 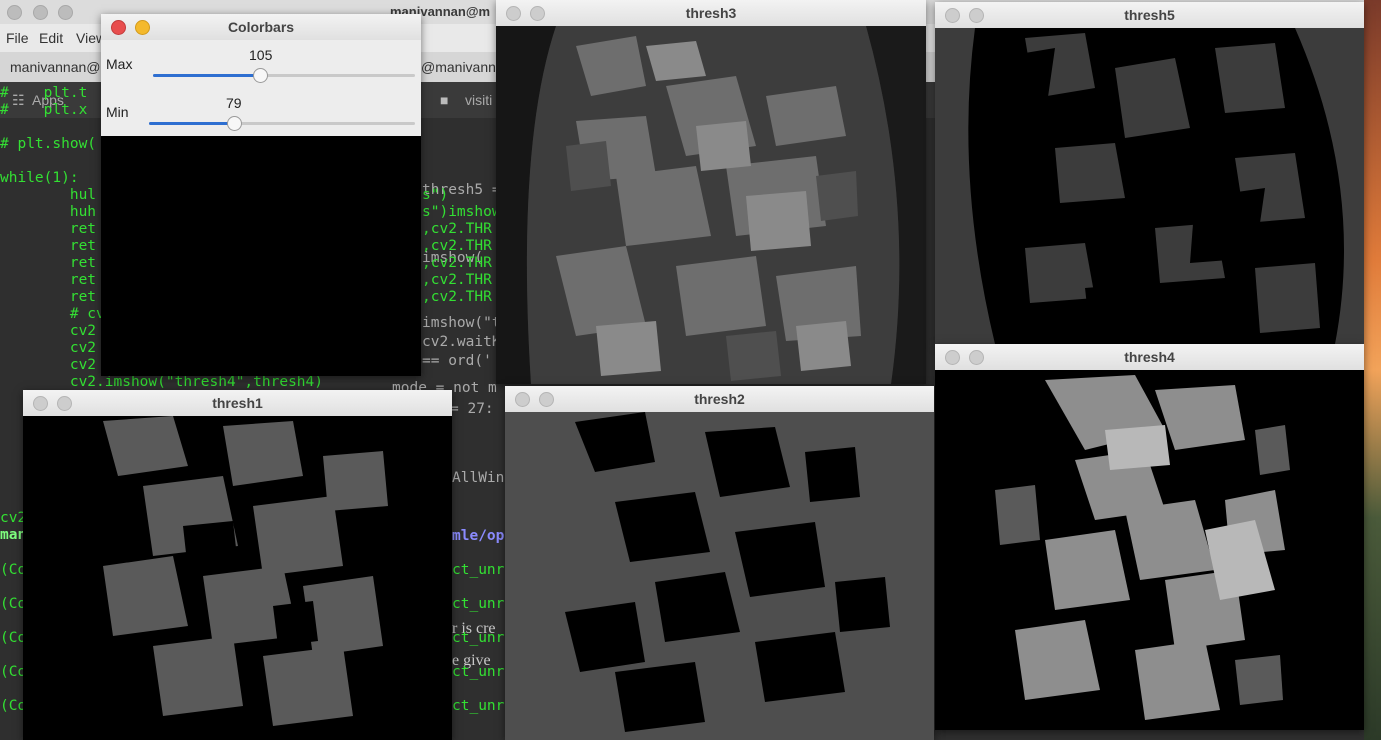 What do you see at coordinates (478, 536) in the screenshot?
I see `code-line: mle/op` at bounding box center [478, 536].